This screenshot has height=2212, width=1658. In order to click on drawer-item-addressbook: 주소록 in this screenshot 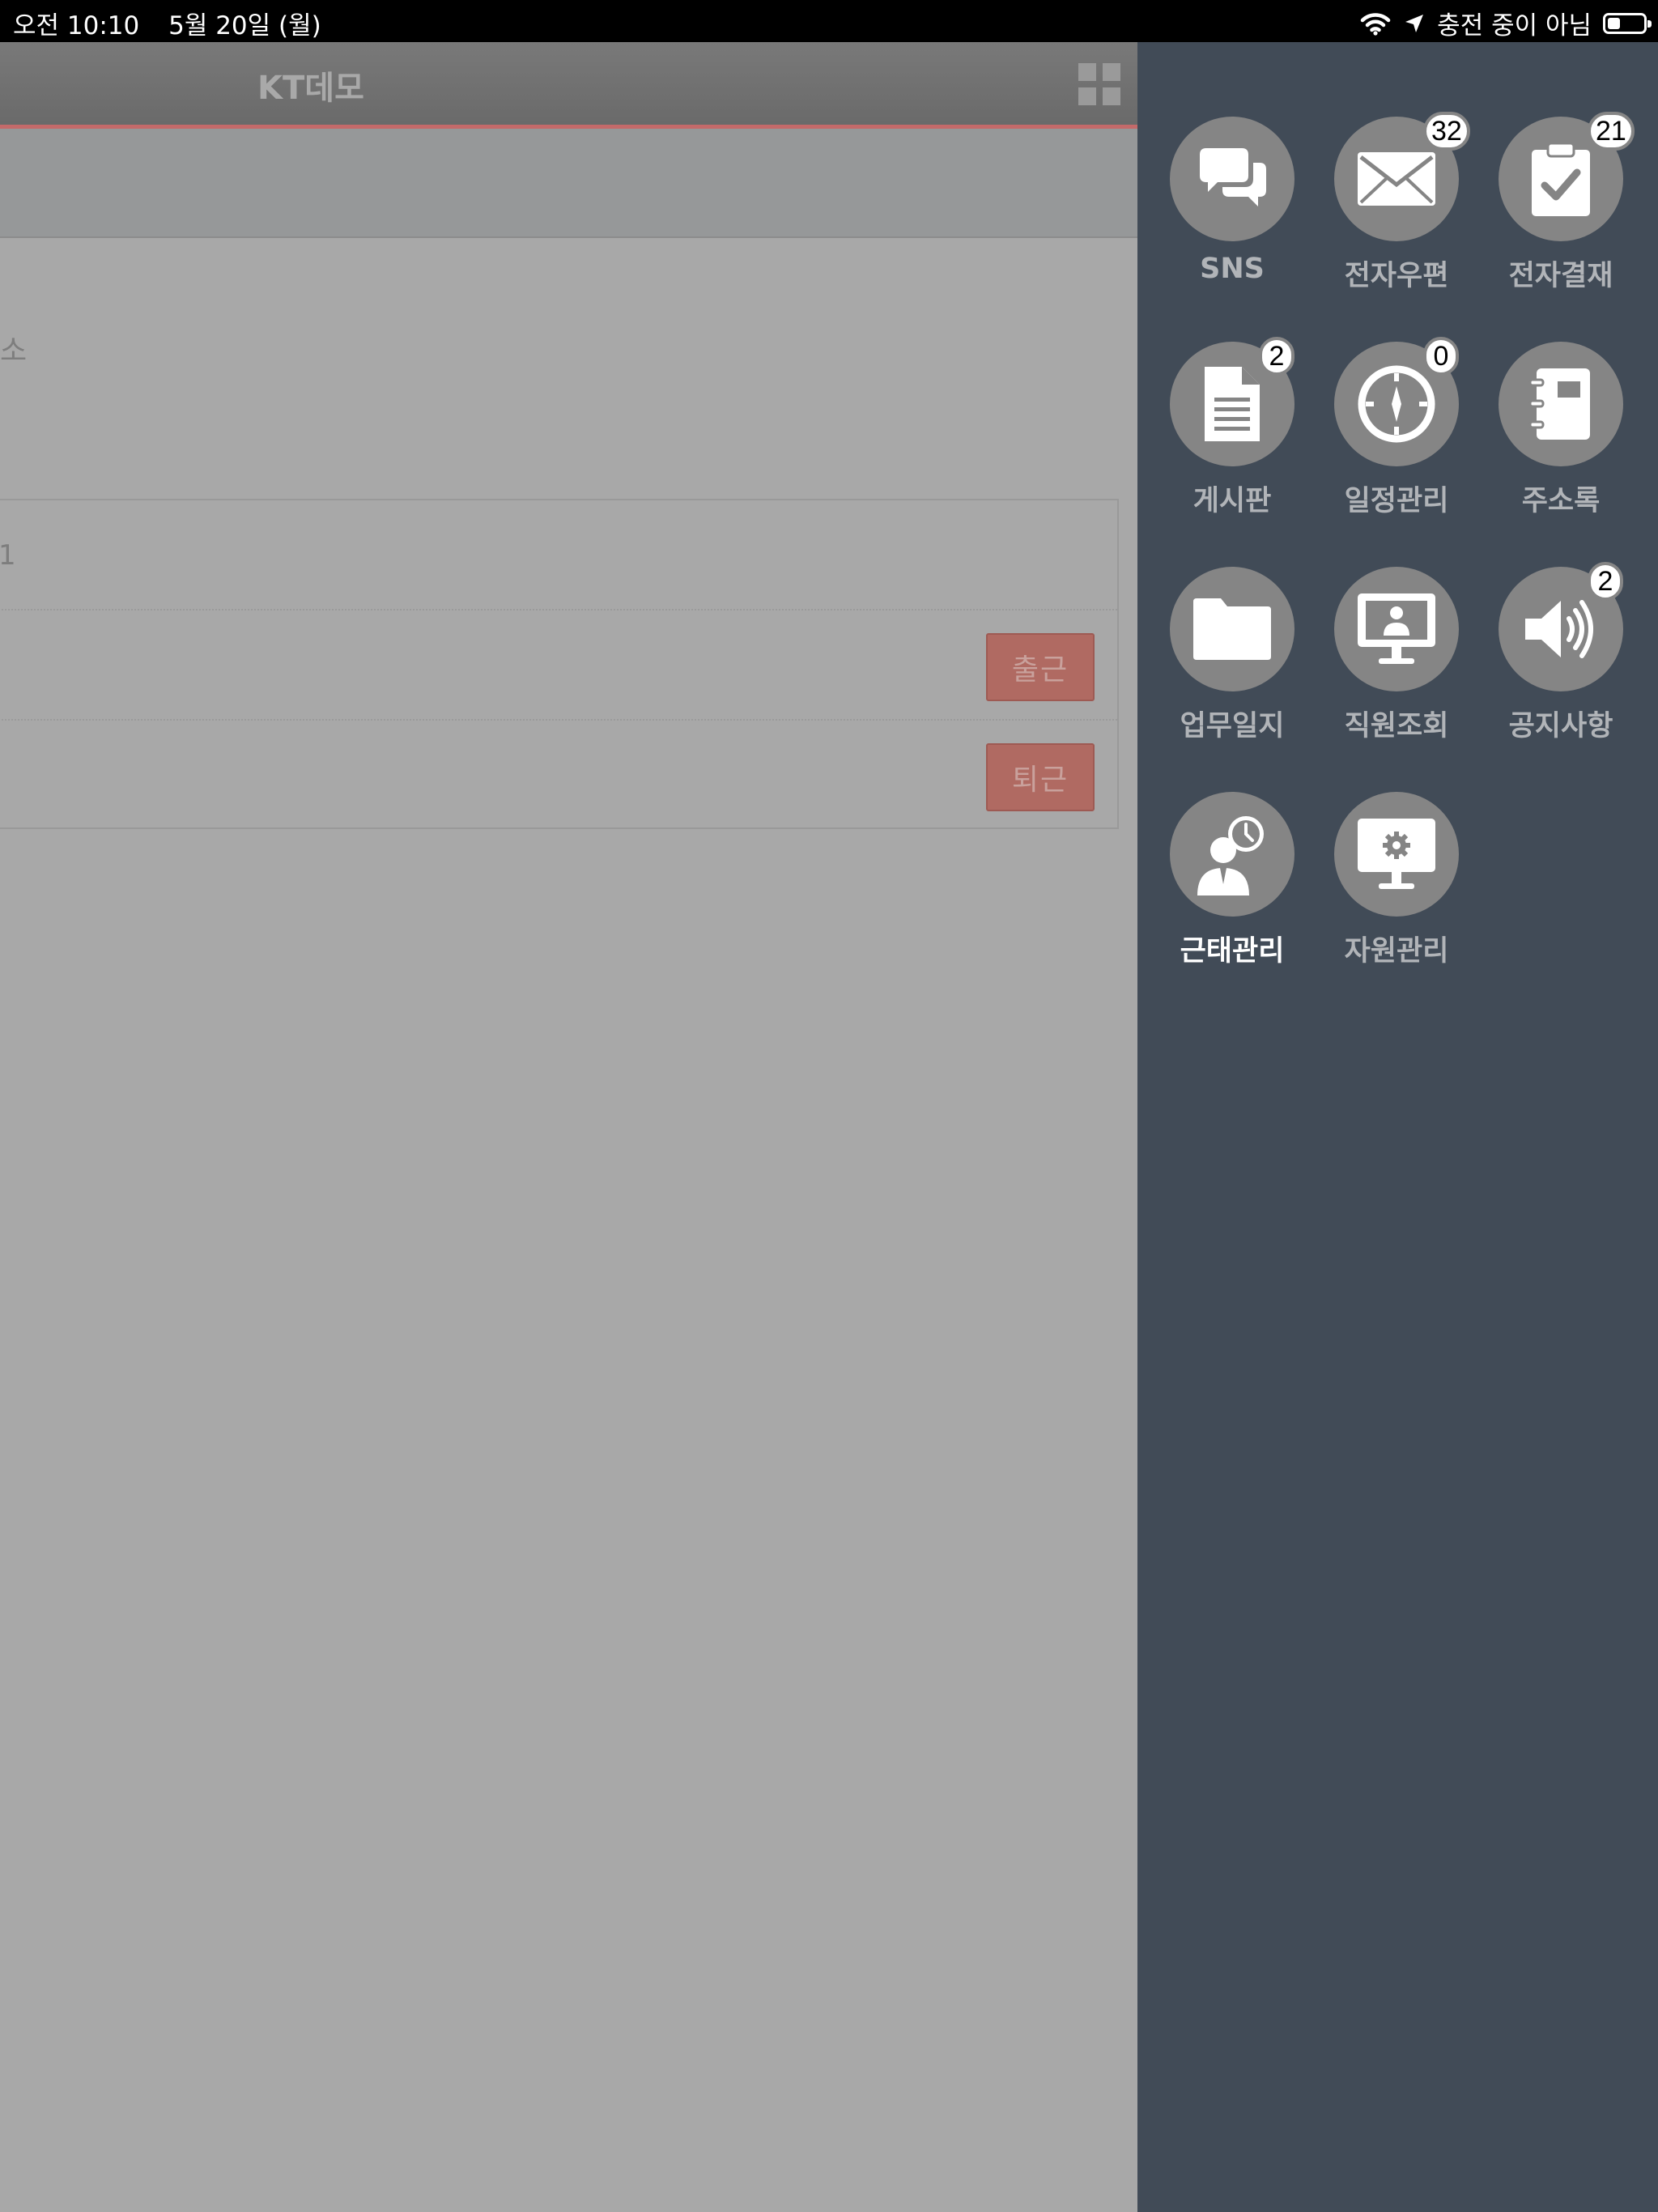, I will do `click(1548, 439)`.